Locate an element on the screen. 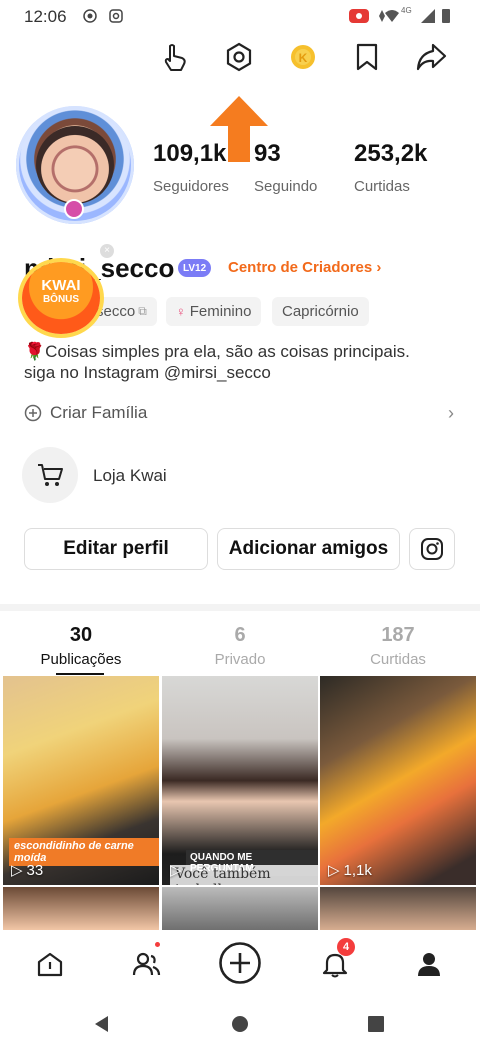 The image size is (480, 1052). video-thumbnail: escondidinho de carne moída ▷ 33 is located at coordinates (81, 780).